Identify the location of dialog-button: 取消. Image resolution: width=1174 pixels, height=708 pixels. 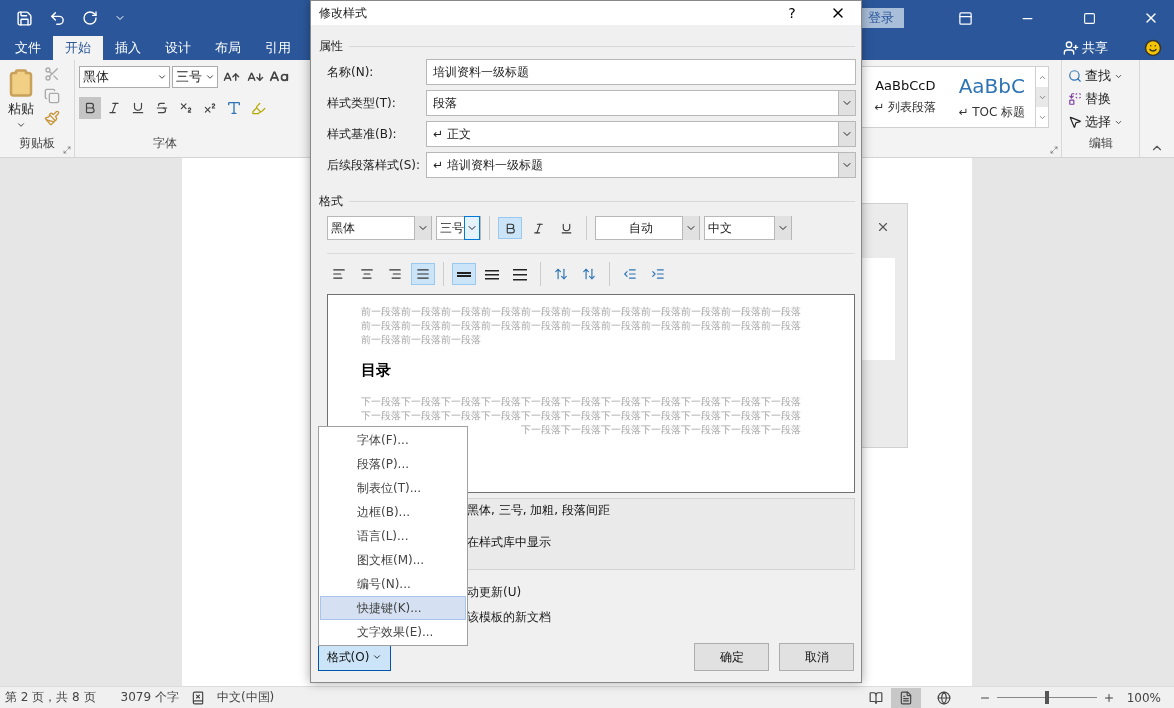
(816, 657).